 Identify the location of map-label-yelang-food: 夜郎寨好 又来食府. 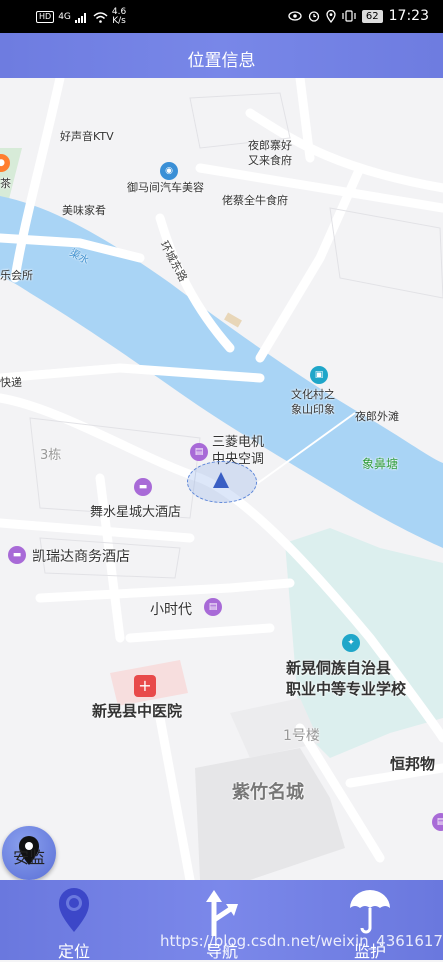
(270, 153).